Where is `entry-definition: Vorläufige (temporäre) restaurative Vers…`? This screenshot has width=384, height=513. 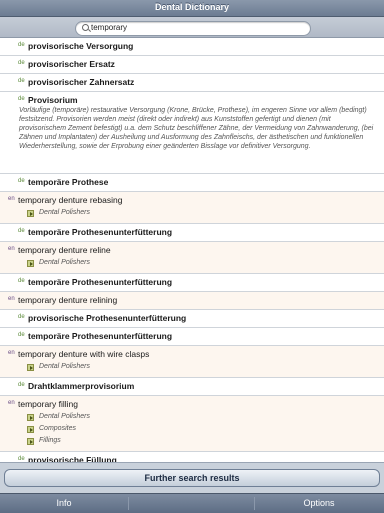 entry-definition: Vorläufige (temporäre) restaurative Vers… is located at coordinates (196, 128).